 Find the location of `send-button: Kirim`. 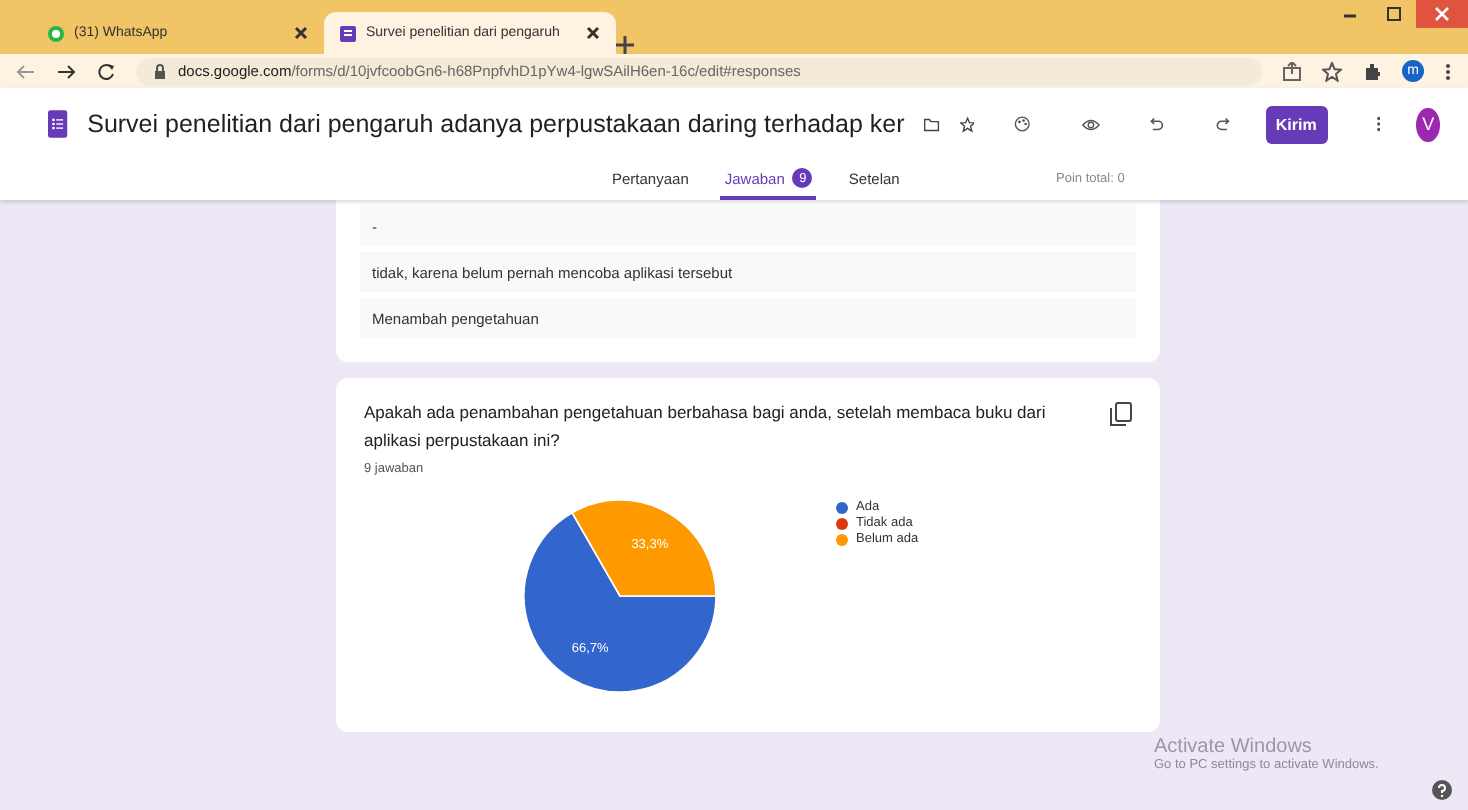

send-button: Kirim is located at coordinates (1296, 124).